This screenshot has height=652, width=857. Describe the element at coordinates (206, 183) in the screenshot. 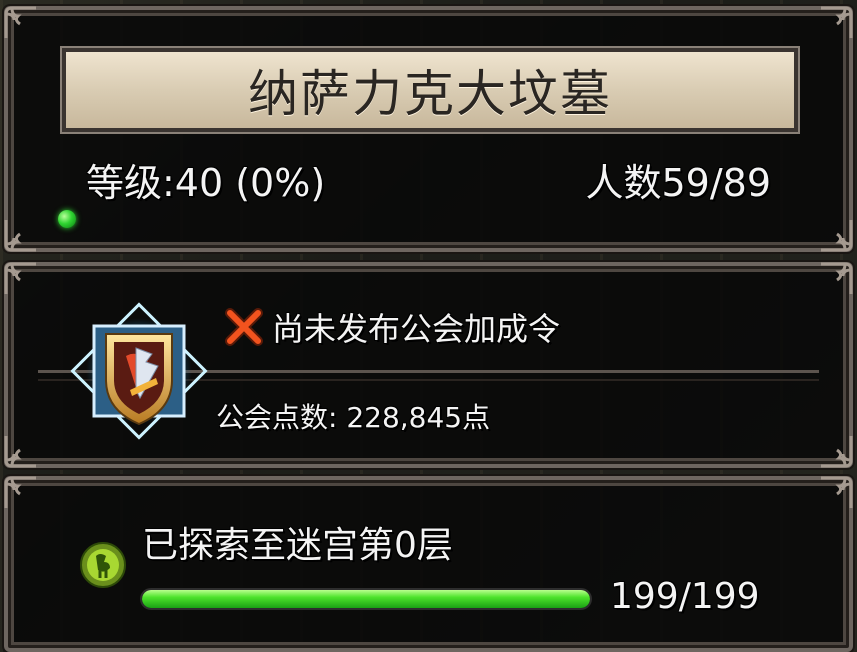

I see `guild-level: 等级:40 (0%)` at that location.